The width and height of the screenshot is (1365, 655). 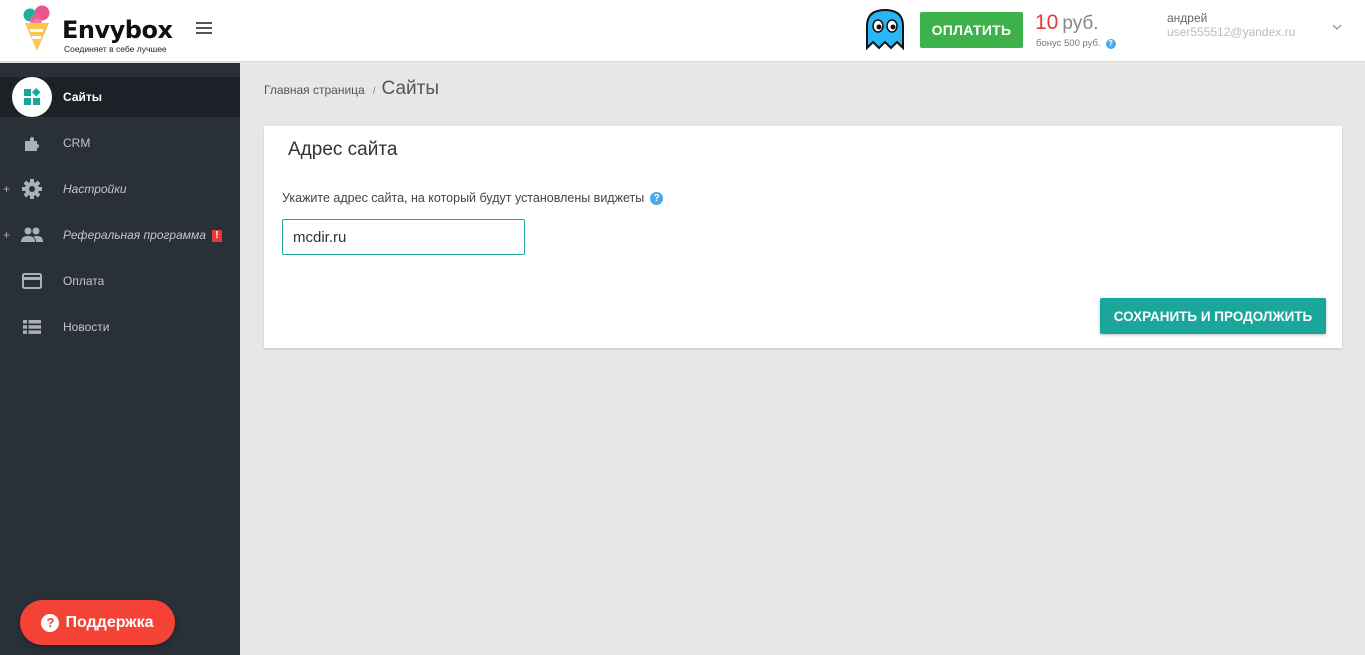 What do you see at coordinates (1361, 359) in the screenshot?
I see `scrollbar` at bounding box center [1361, 359].